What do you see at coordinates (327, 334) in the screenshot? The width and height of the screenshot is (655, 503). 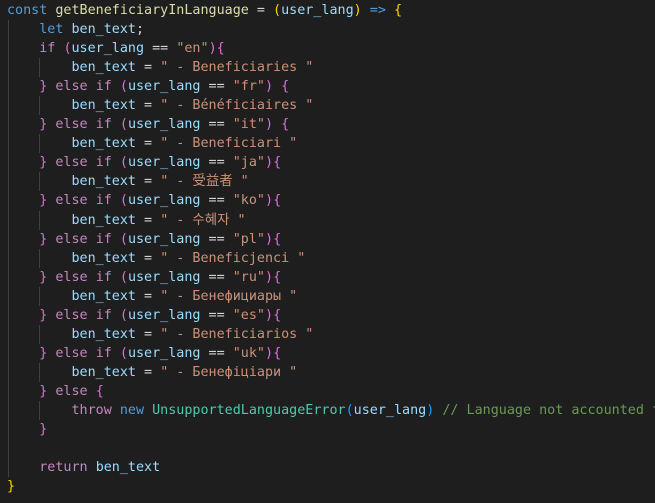 I see `code-line-assign-es: ben_text = " - Beneficiarios "` at bounding box center [327, 334].